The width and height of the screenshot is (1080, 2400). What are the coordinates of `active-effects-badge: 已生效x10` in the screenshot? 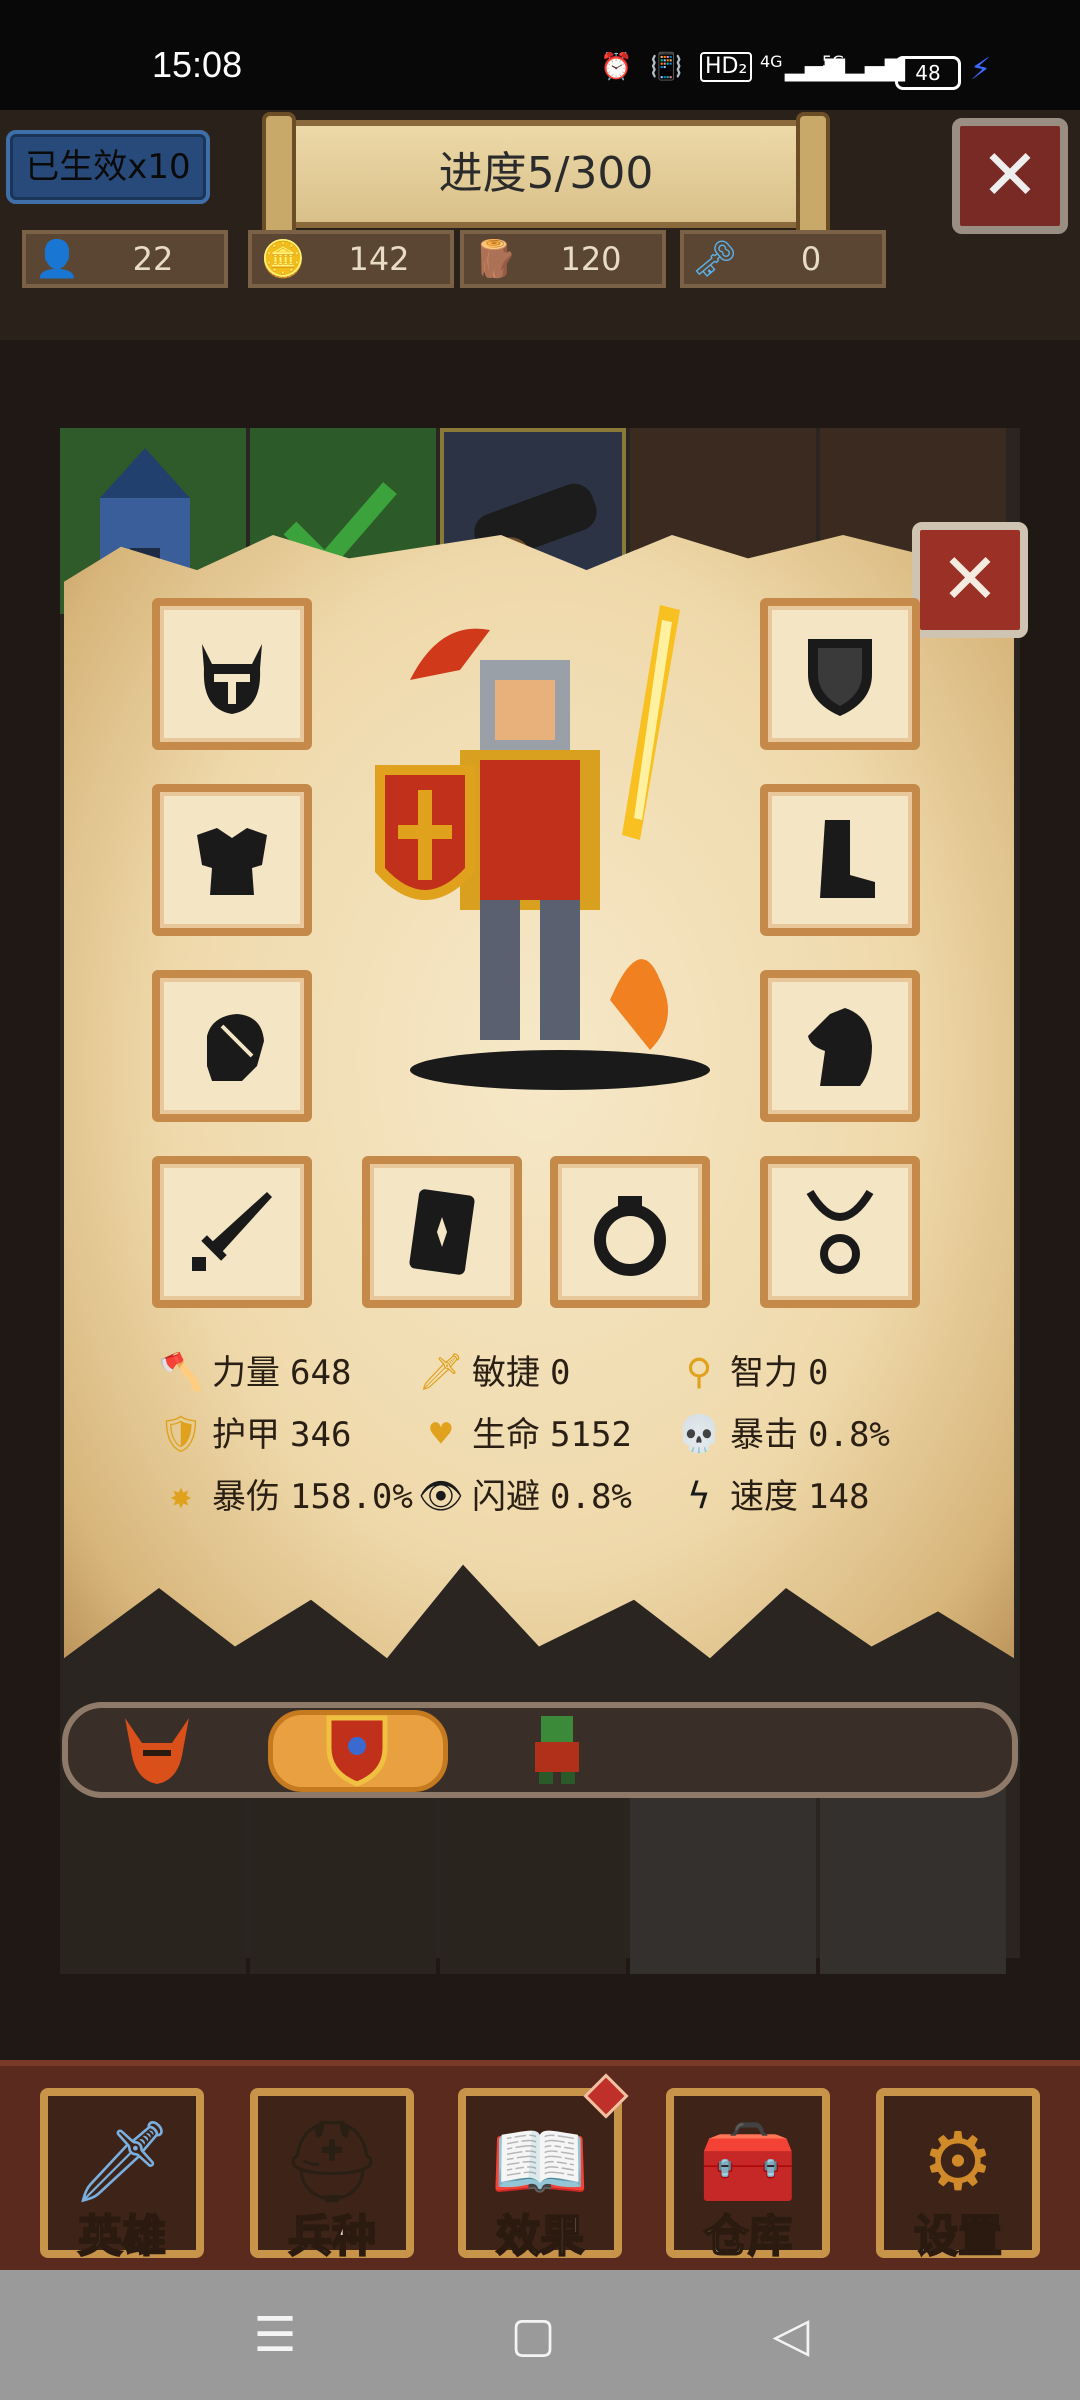 It's located at (108, 167).